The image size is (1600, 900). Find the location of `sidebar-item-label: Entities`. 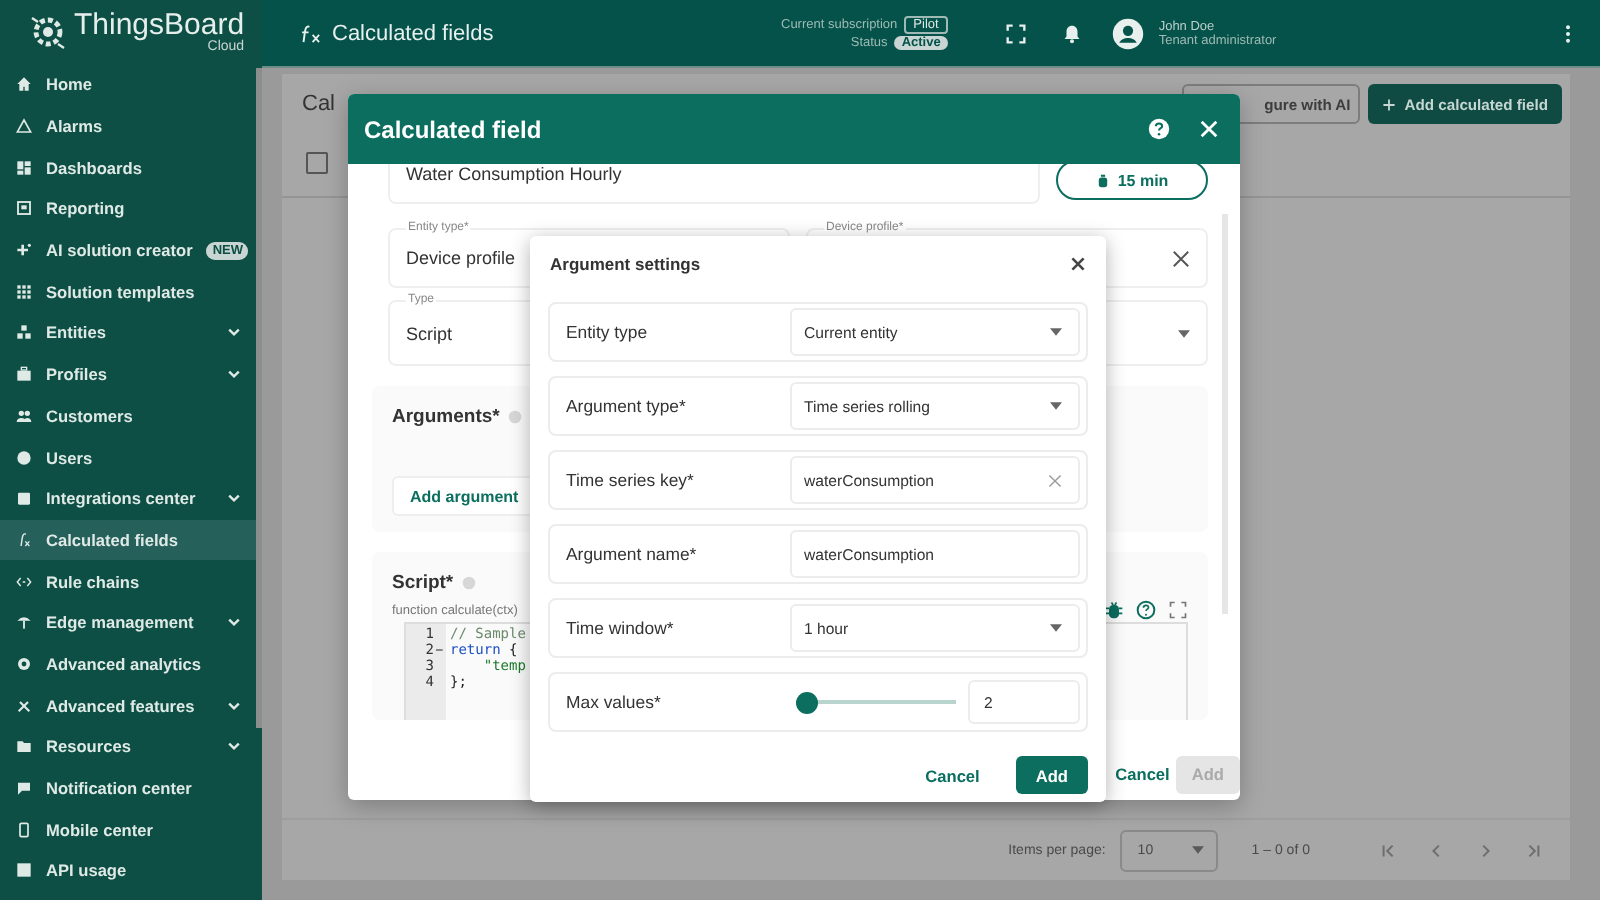

sidebar-item-label: Entities is located at coordinates (77, 332).